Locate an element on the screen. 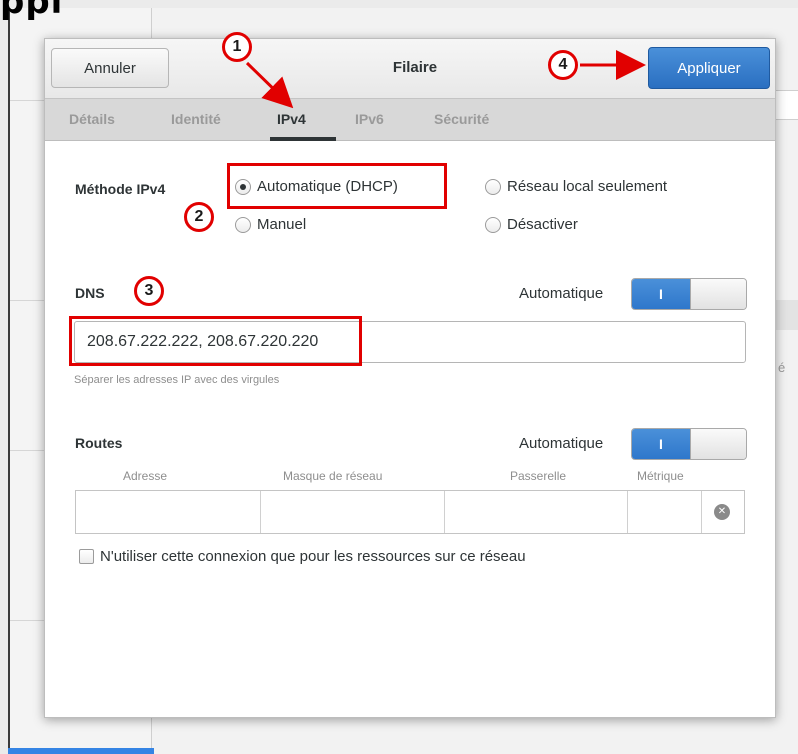 The height and width of the screenshot is (754, 798). arrow-to-ipv4-tab is located at coordinates (269, 85).